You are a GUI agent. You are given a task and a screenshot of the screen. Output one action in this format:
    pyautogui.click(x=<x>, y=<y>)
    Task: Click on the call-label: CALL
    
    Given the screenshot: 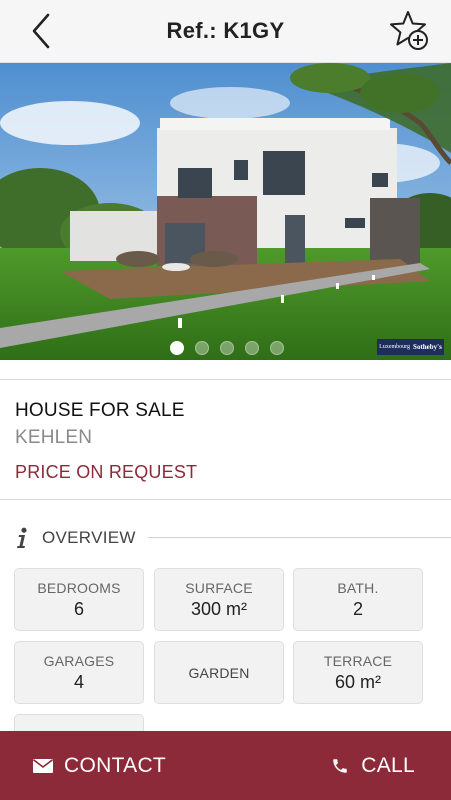 What is the action you would take?
    pyautogui.click(x=388, y=765)
    